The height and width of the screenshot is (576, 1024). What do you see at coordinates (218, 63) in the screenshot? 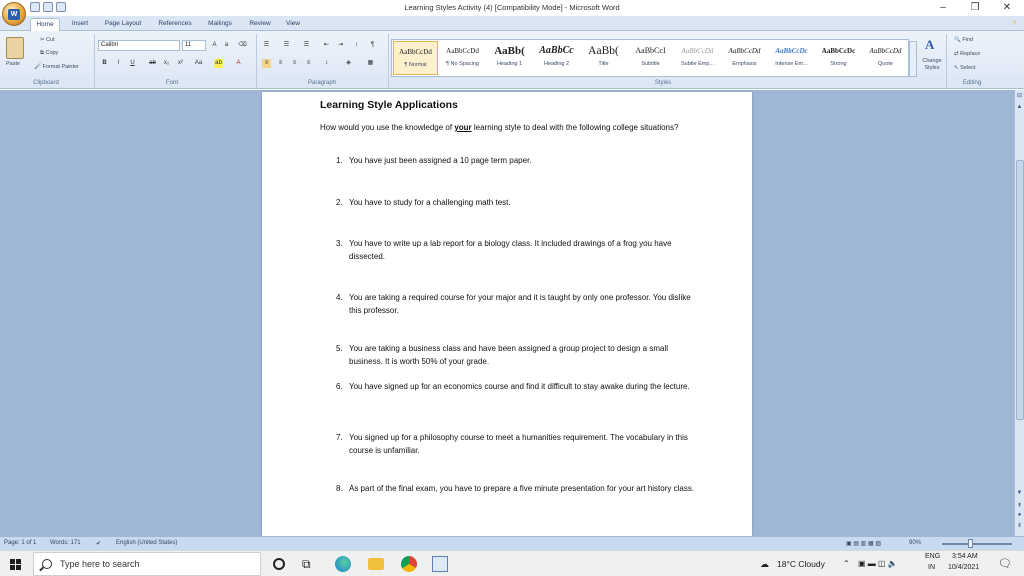
I see `highlight-color-icon: ab` at bounding box center [218, 63].